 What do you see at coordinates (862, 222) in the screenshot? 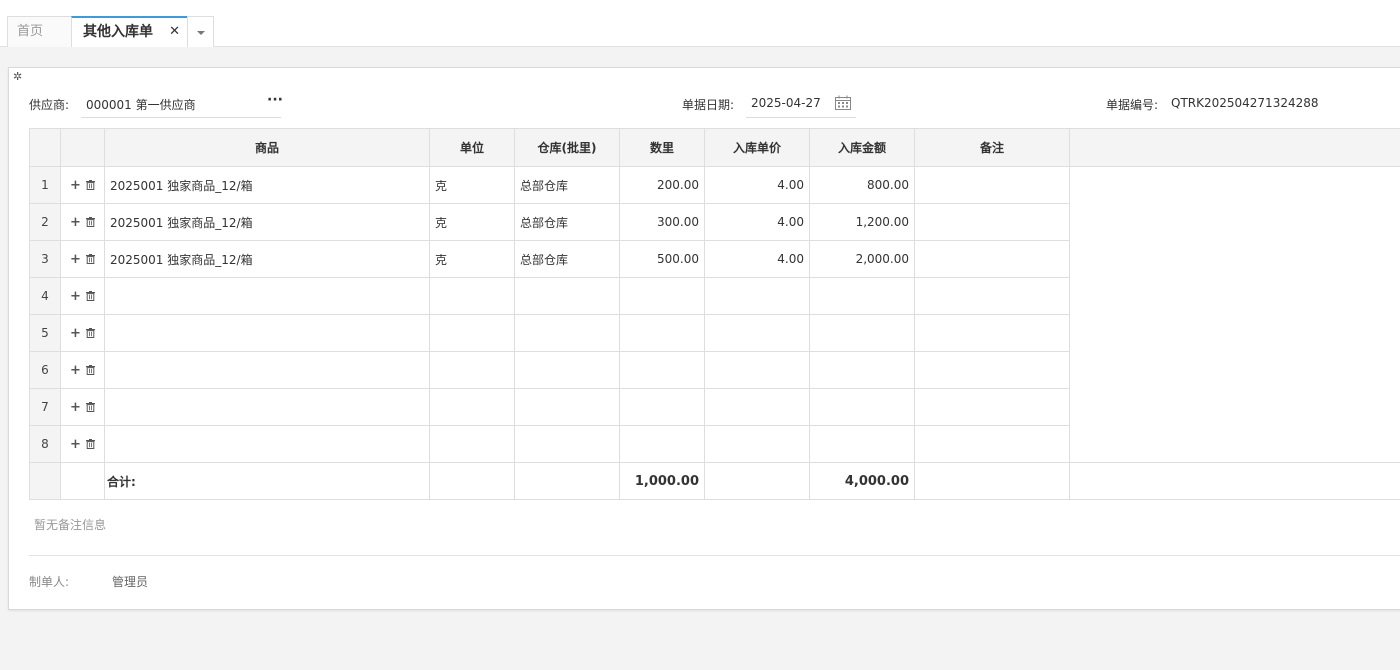
I see `cell-amount: 1,200.00` at bounding box center [862, 222].